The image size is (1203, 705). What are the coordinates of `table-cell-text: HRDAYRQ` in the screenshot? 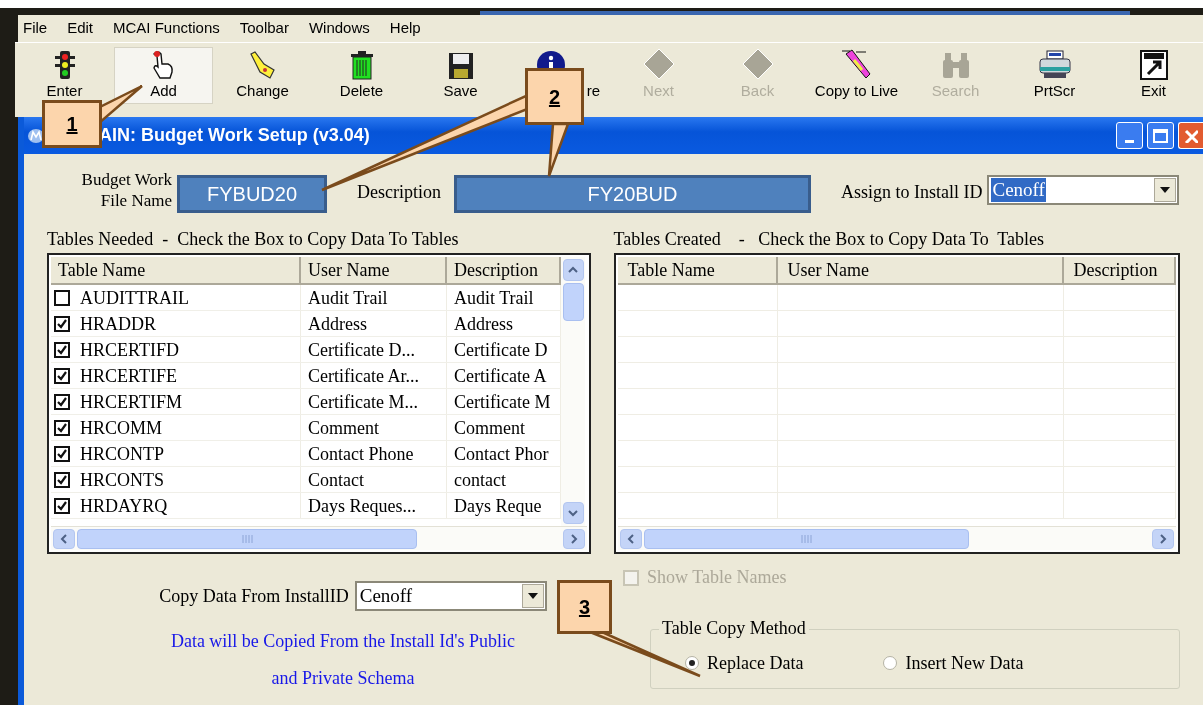 It's located at (123, 505).